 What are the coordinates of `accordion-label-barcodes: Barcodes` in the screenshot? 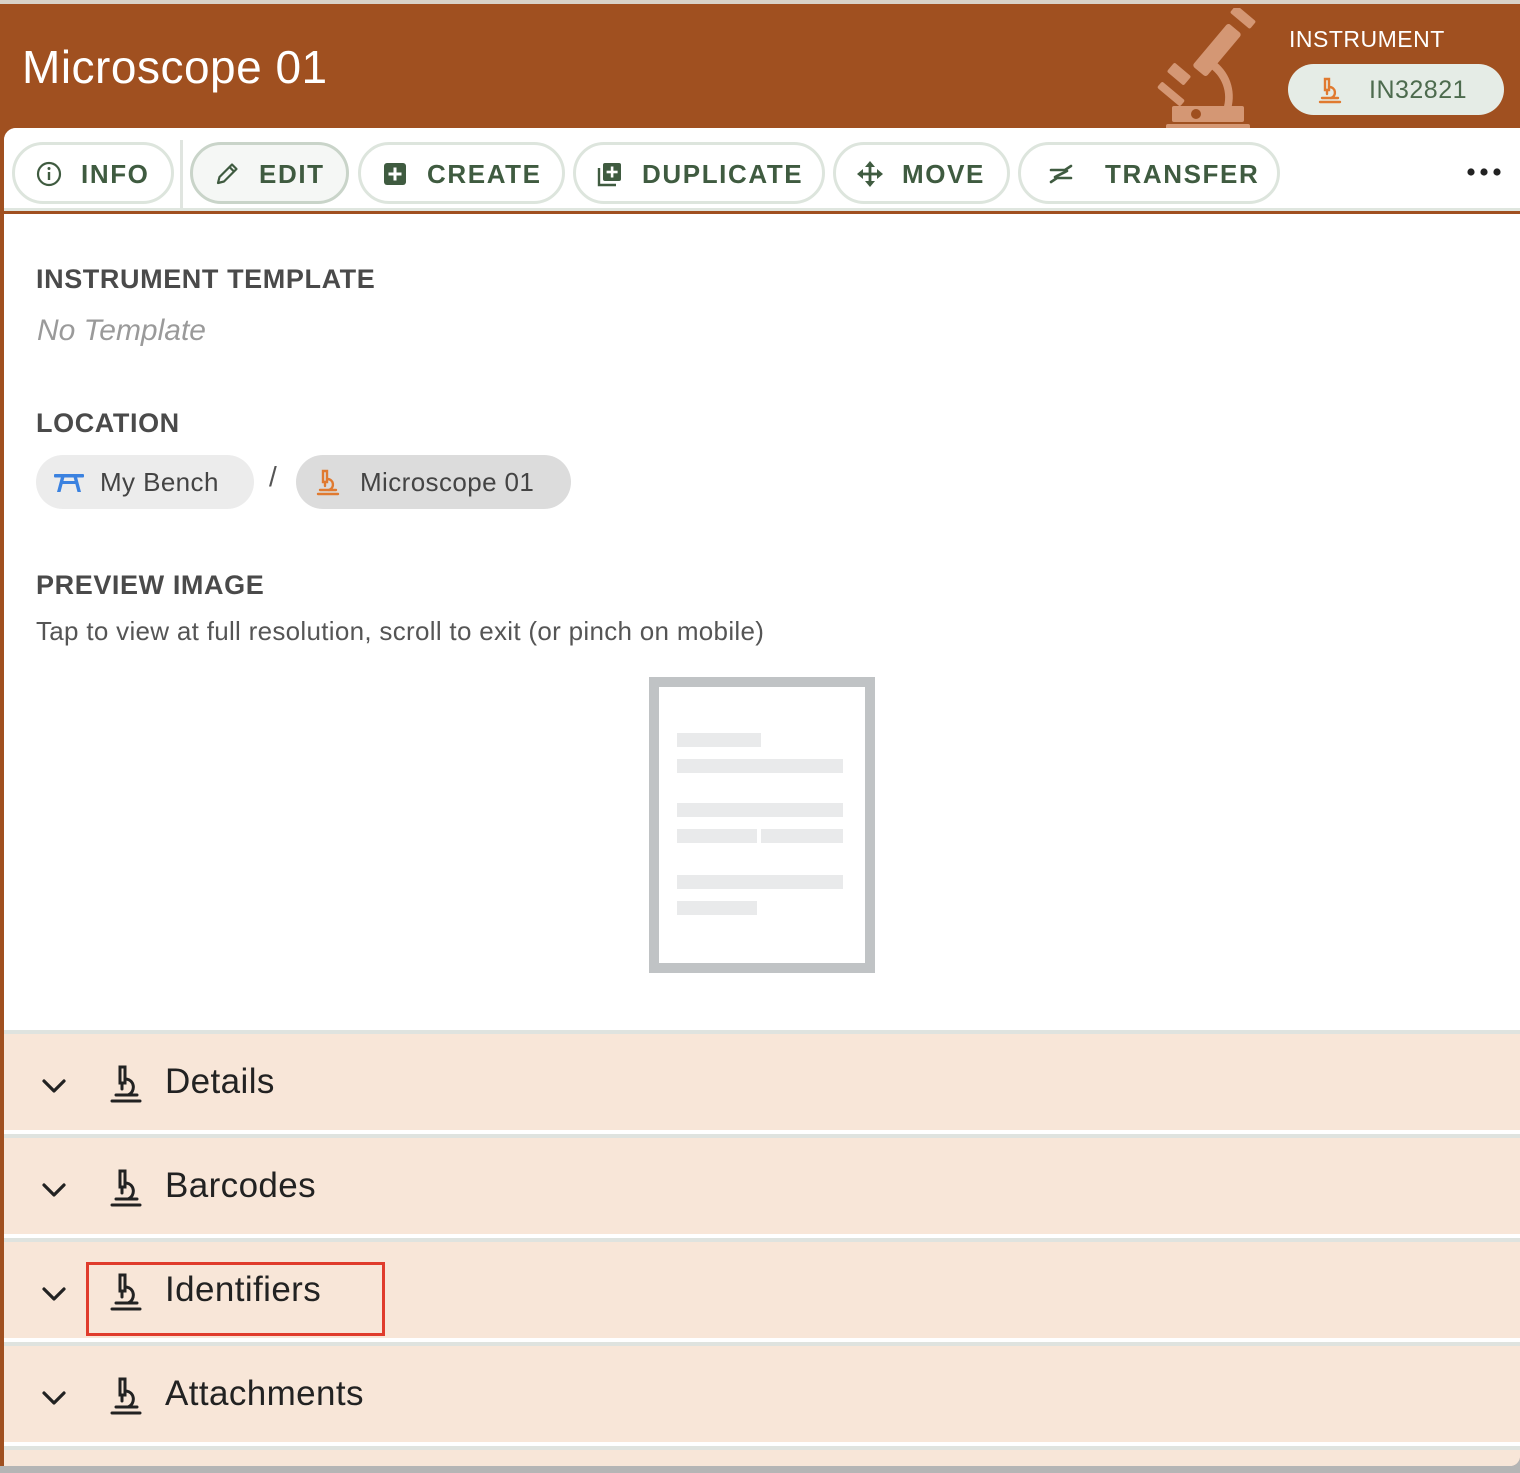 It's located at (241, 1185).